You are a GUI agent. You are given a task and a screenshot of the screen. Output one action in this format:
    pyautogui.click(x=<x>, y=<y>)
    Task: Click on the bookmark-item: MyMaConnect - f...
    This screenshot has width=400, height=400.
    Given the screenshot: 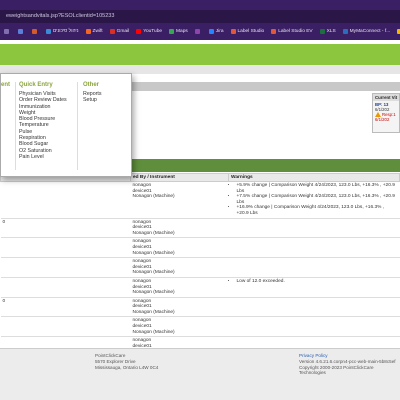 What is the action you would take?
    pyautogui.click(x=366, y=31)
    